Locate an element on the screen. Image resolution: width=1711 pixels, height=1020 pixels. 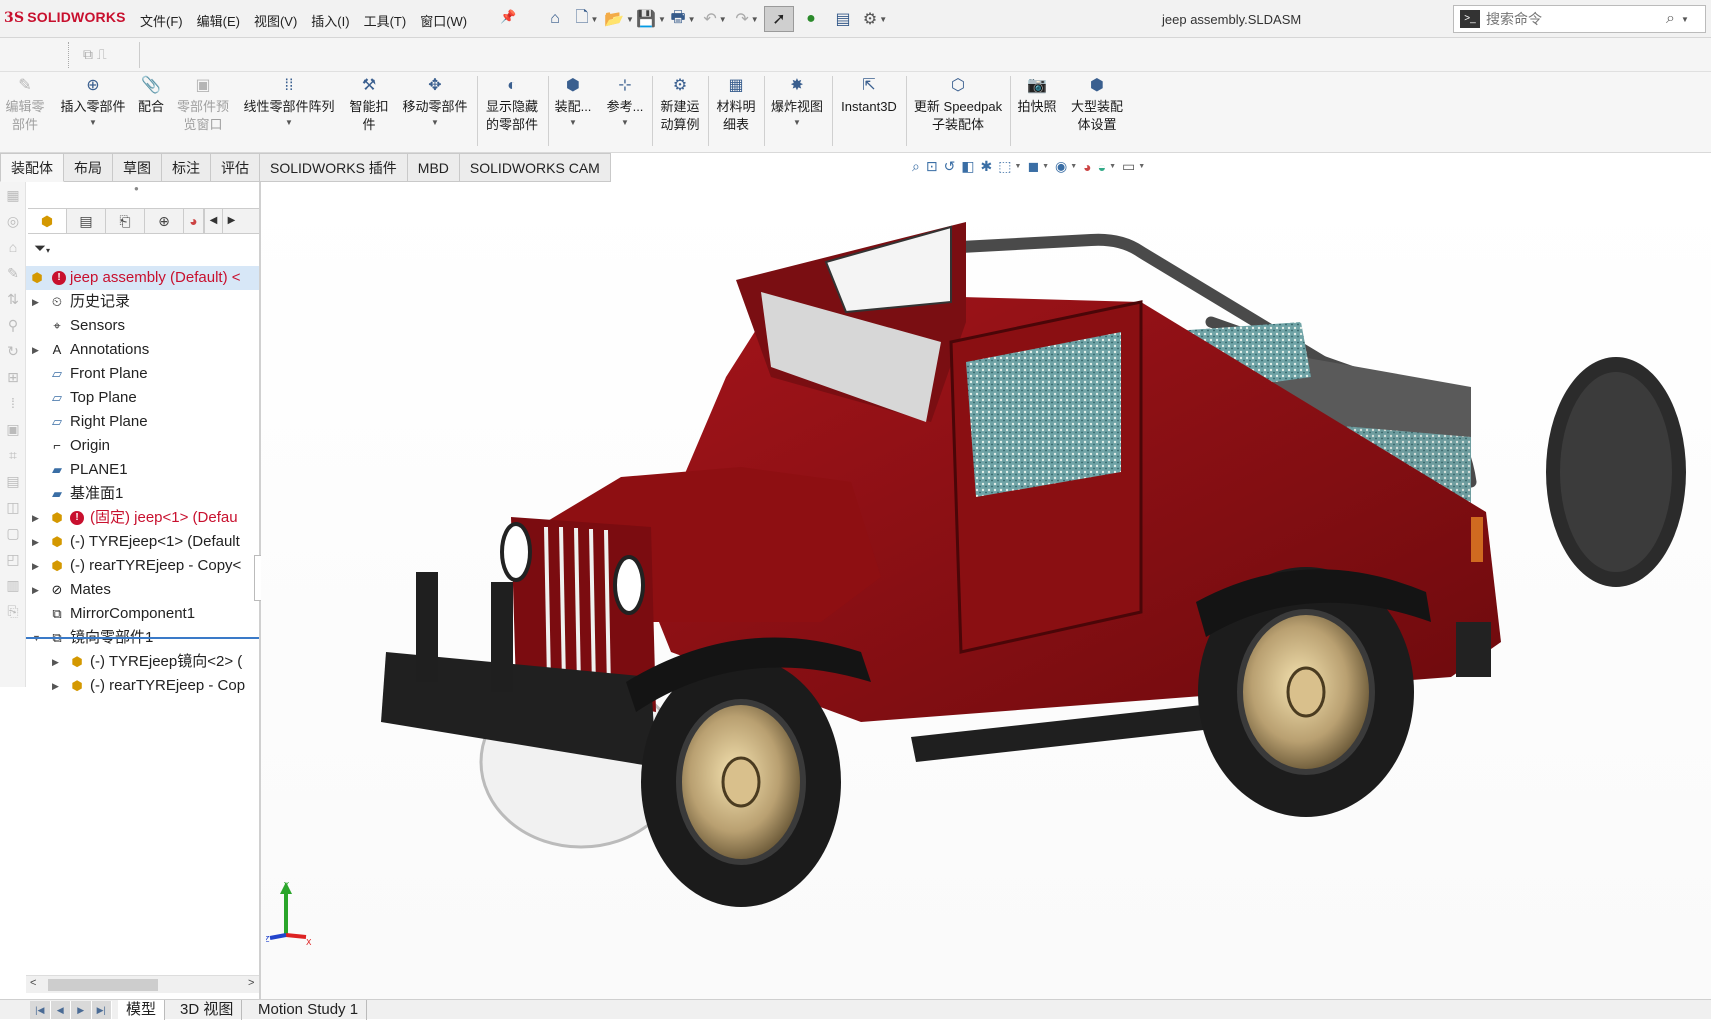
tree-item: ▶ ⬢ (-) rearTYREjeep - Cop is located at coordinates (142, 686).